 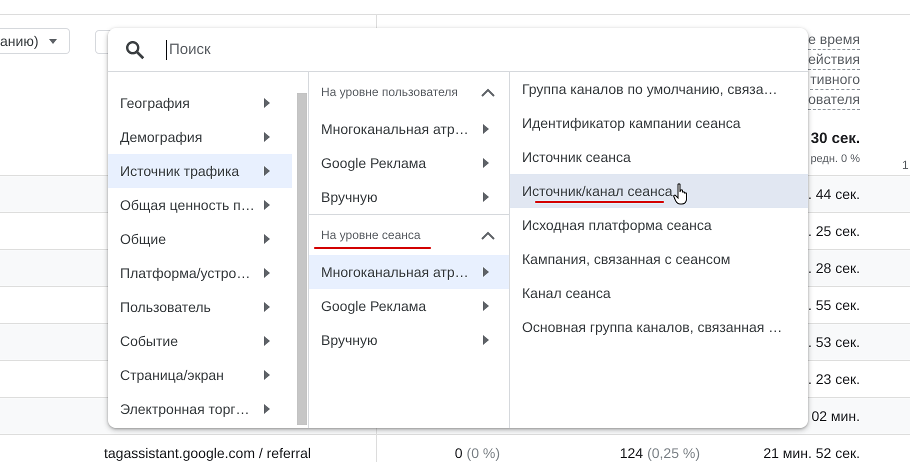 I want to click on table-cell: 02 мин., so click(x=835, y=416).